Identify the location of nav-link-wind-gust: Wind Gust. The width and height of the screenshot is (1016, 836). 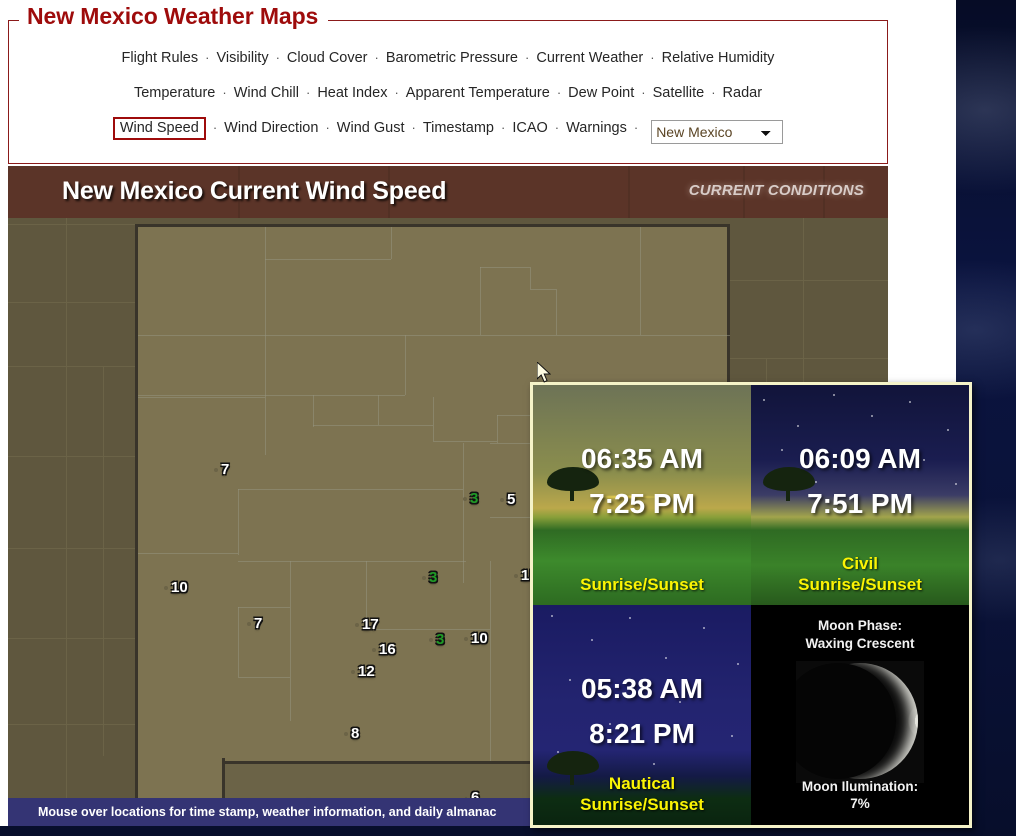
(371, 128).